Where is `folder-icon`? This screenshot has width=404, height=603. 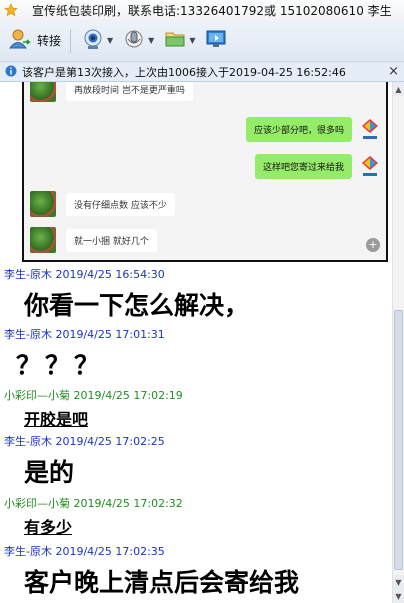
folder-icon is located at coordinates (175, 41).